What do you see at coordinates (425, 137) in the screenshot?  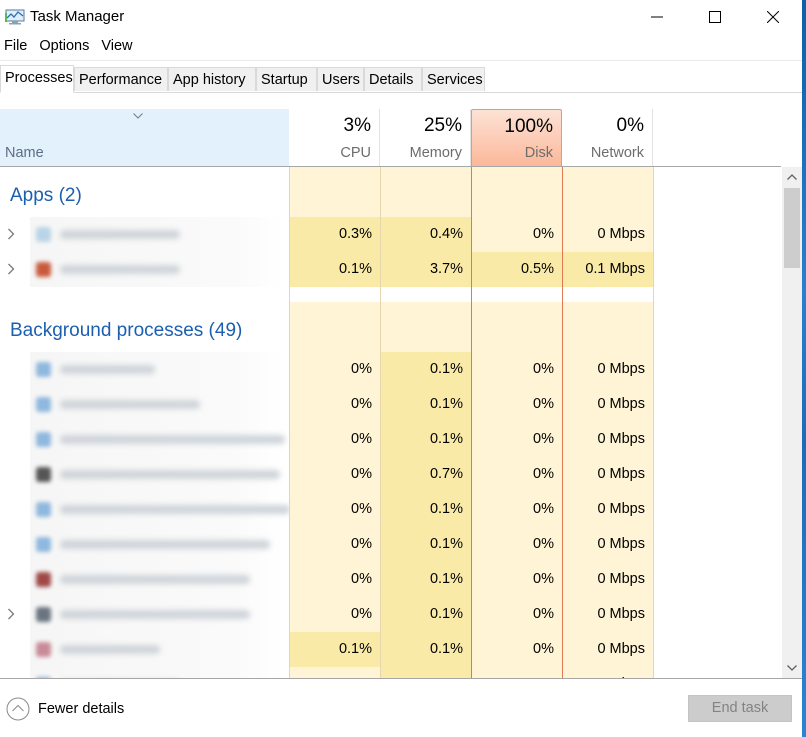 I see `column-header-memory: 25% Memory` at bounding box center [425, 137].